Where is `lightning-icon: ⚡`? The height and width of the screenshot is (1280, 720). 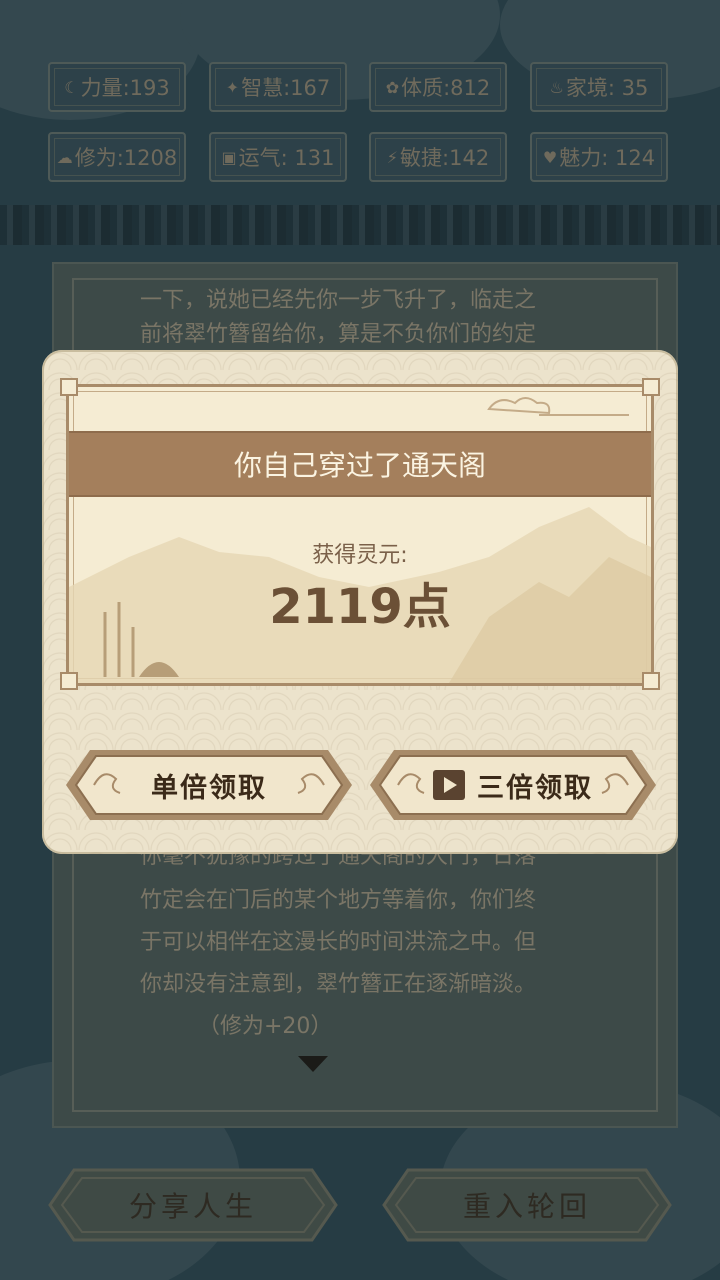
lightning-icon: ⚡ is located at coordinates (392, 157).